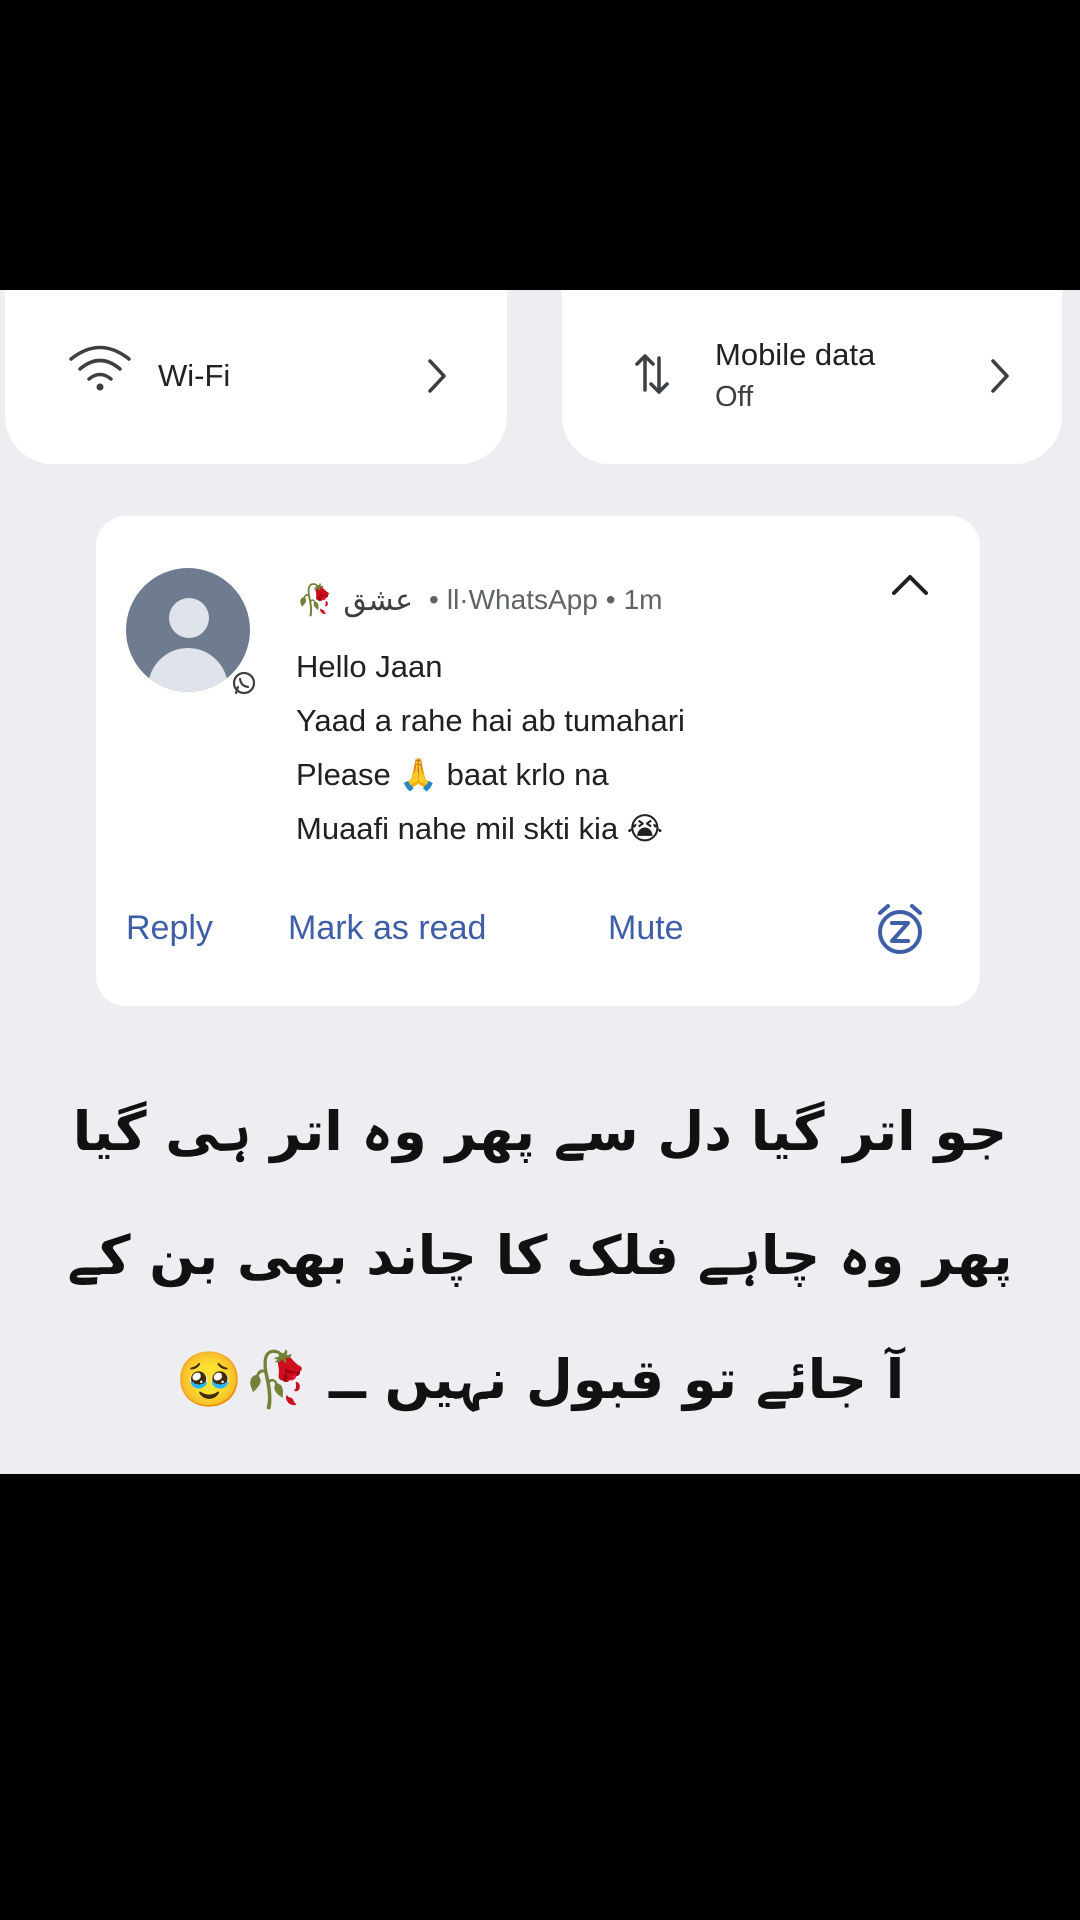 The width and height of the screenshot is (1080, 1920). Describe the element at coordinates (734, 397) in the screenshot. I see `mobile-data-status: Off` at that location.